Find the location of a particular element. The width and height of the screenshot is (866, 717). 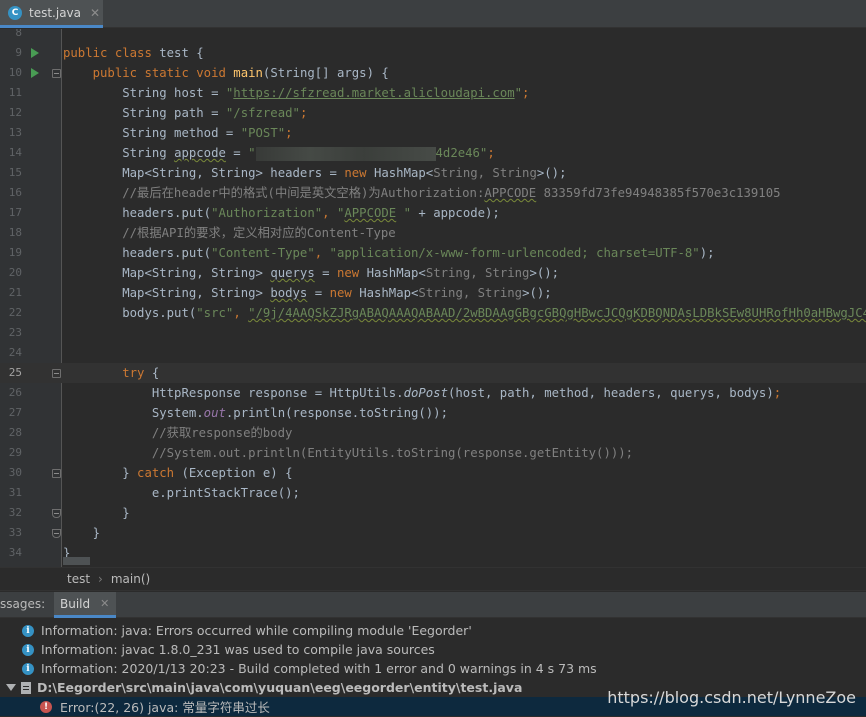

line-number: 24 is located at coordinates (15, 352).